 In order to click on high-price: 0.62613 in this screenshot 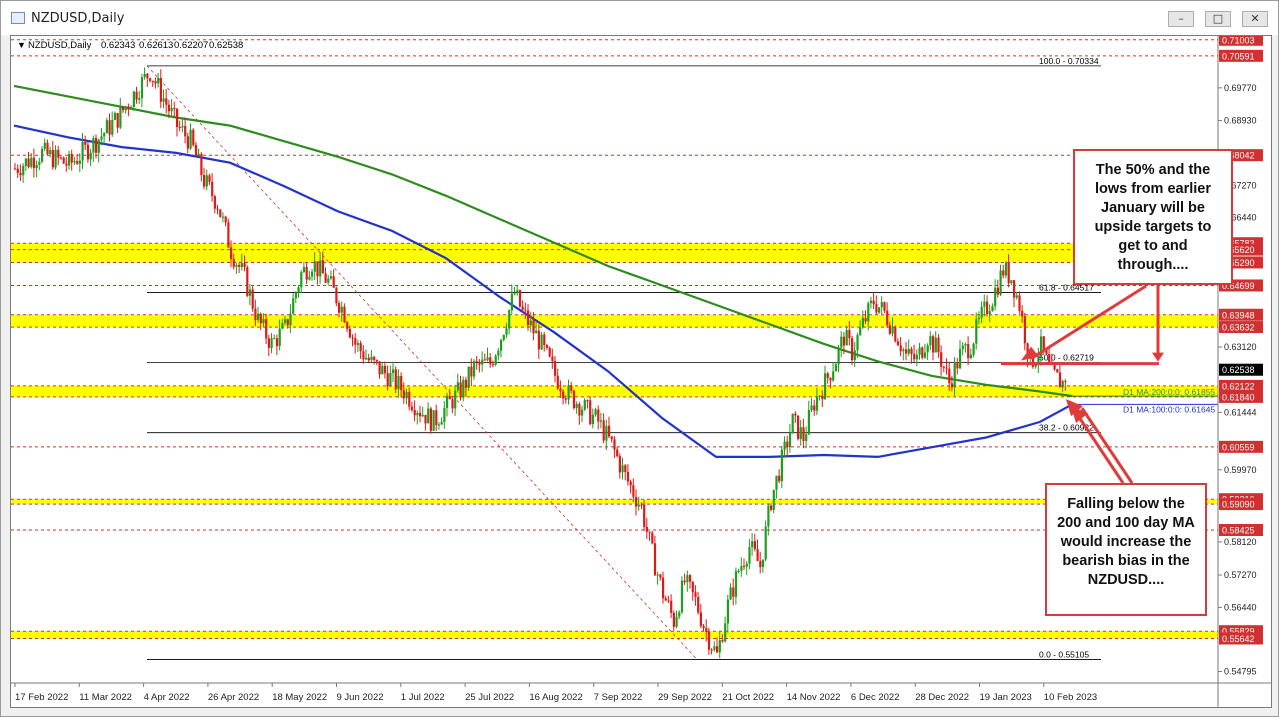, I will do `click(156, 45)`.